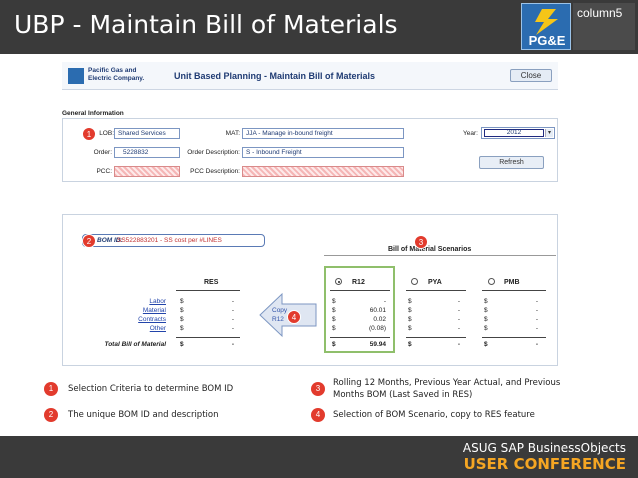 Image resolution: width=638 pixels, height=478 pixels. Describe the element at coordinates (93, 113) in the screenshot. I see `general-info-label: General Information` at that location.